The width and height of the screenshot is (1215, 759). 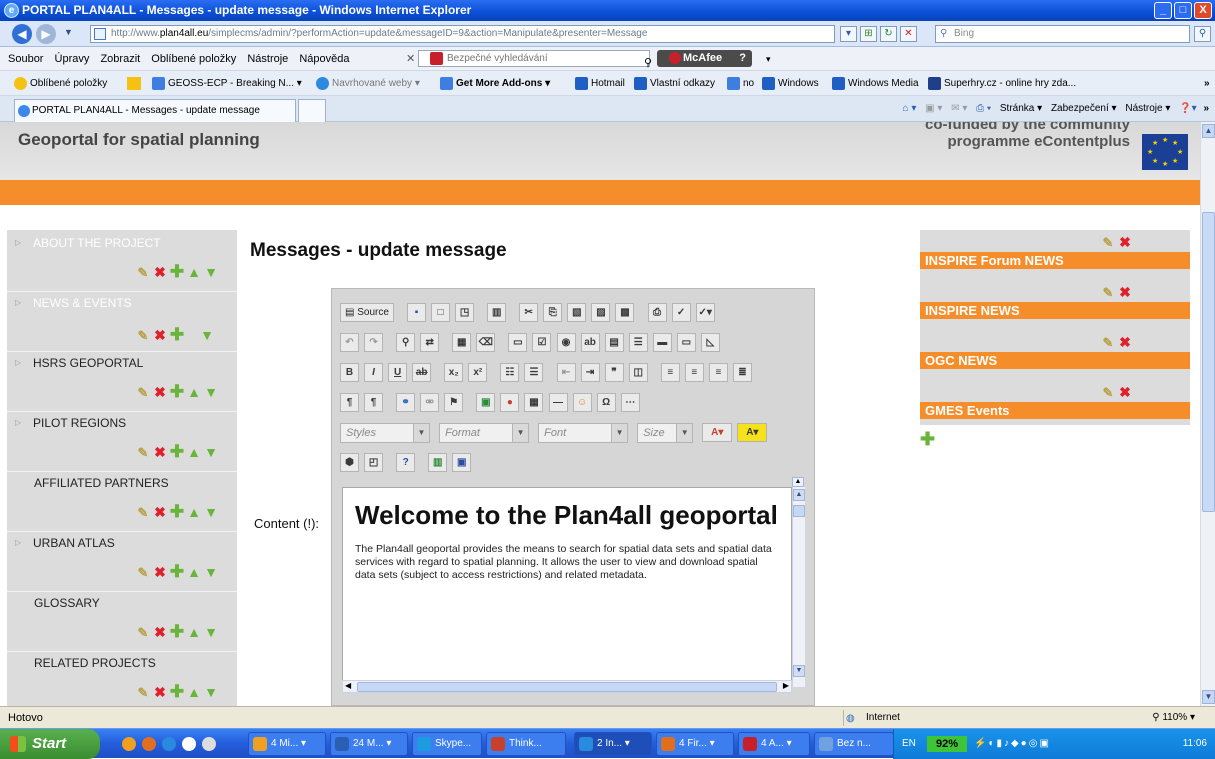 What do you see at coordinates (478, 372) in the screenshot?
I see `superscript-icon: x²` at bounding box center [478, 372].